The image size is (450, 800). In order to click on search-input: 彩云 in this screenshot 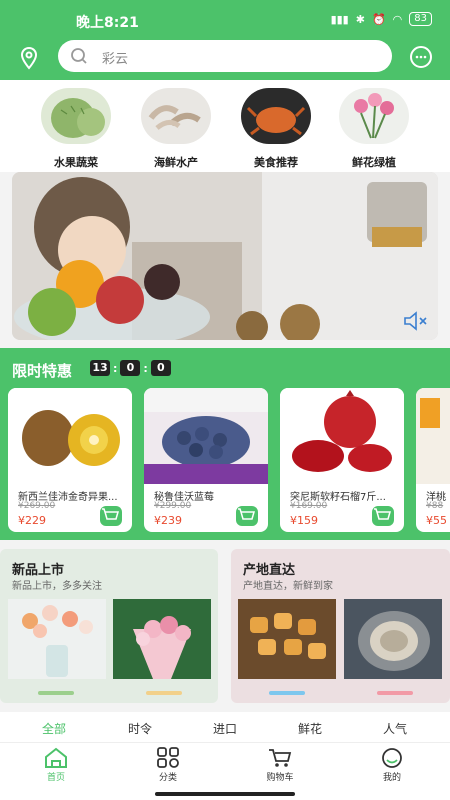, I will do `click(115, 57)`.